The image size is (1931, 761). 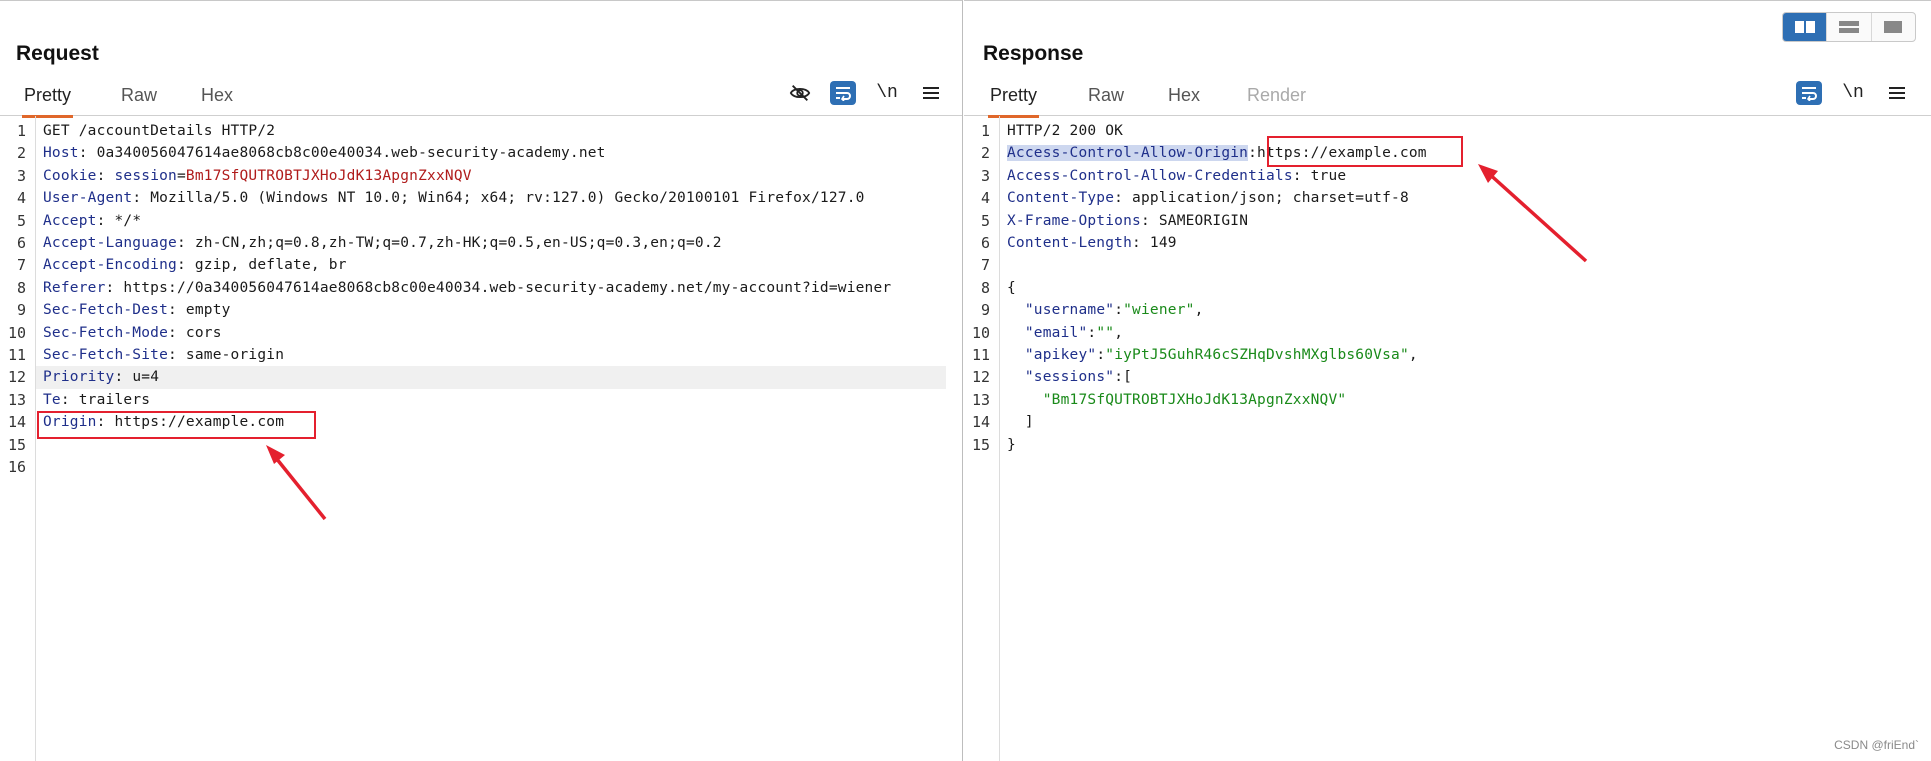 I want to click on response-line: 5 X-Frame-Options: SAMEORIGIN, so click(x=1114, y=220).